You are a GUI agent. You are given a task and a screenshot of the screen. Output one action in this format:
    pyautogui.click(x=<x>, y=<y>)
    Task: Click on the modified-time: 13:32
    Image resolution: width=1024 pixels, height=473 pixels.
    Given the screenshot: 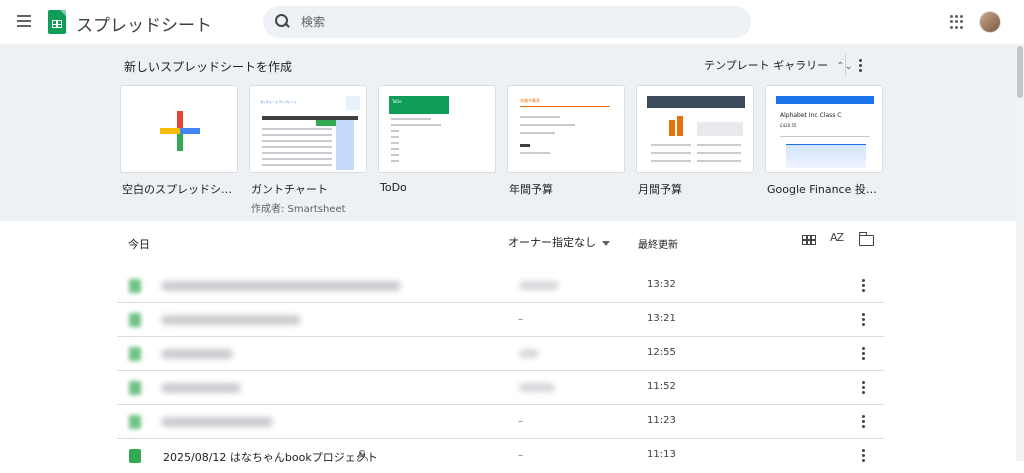 What is the action you would take?
    pyautogui.click(x=661, y=284)
    